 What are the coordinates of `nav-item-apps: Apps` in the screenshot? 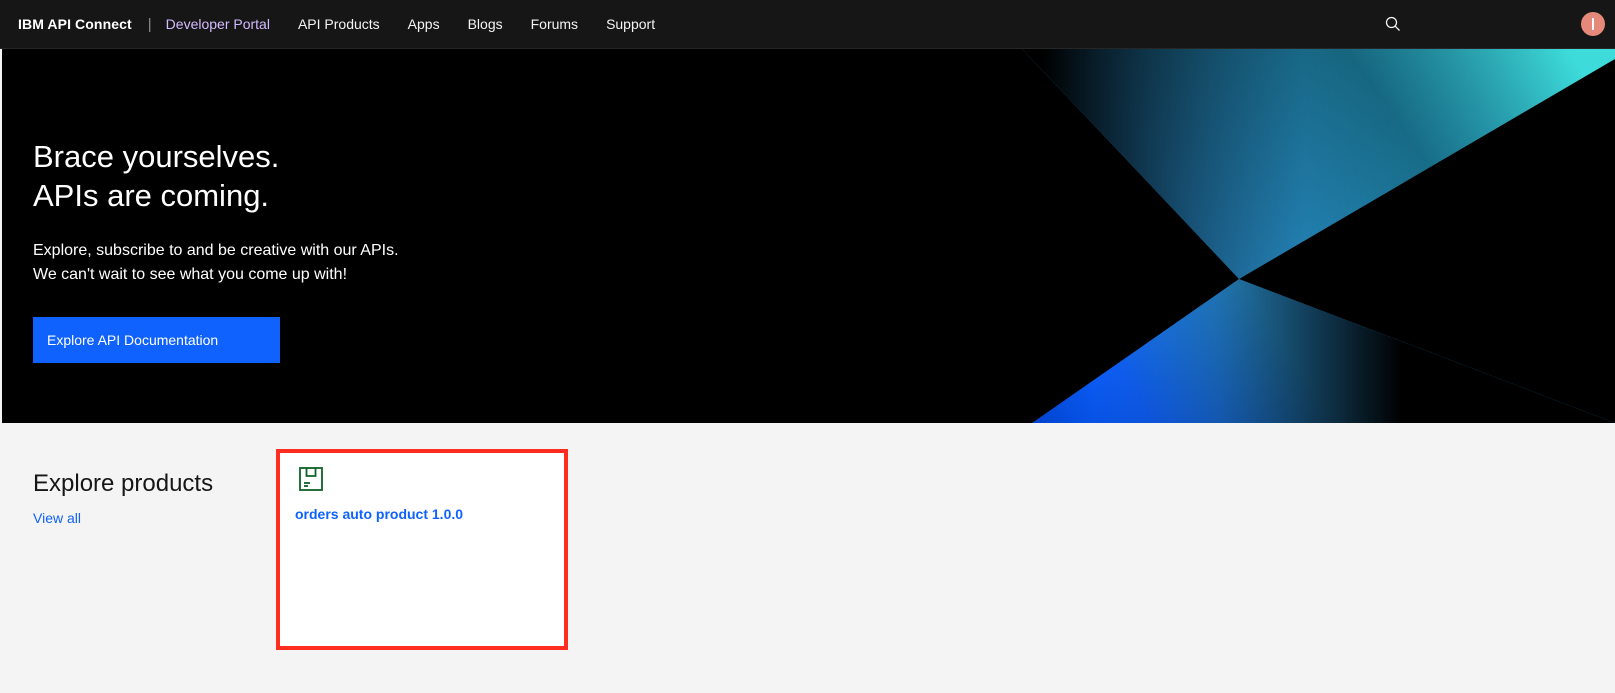 It's located at (424, 24).